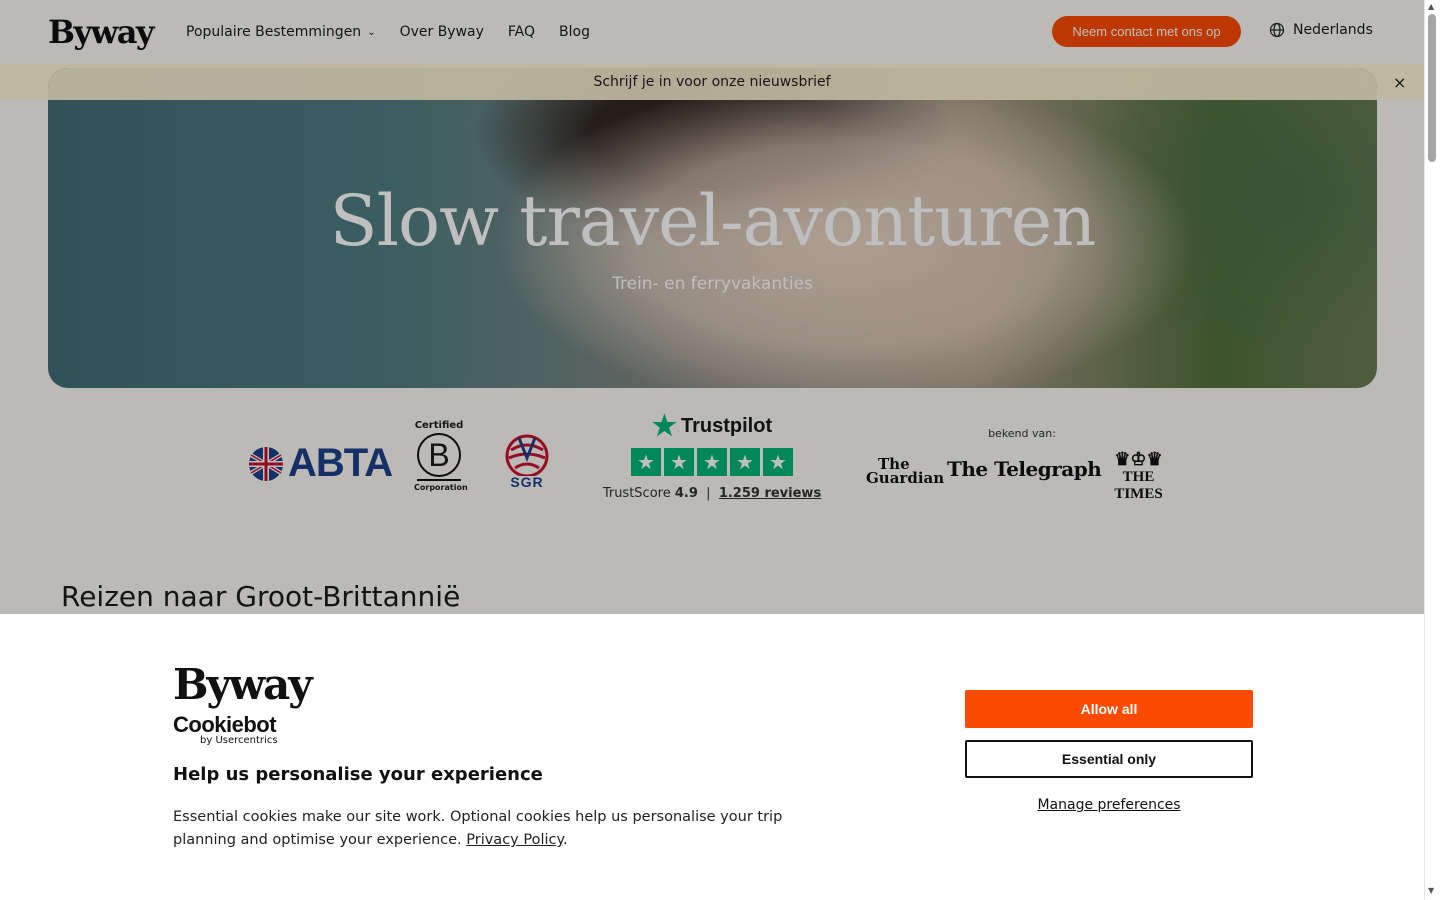 This screenshot has width=1440, height=900. I want to click on cookie-text-period: ., so click(565, 840).